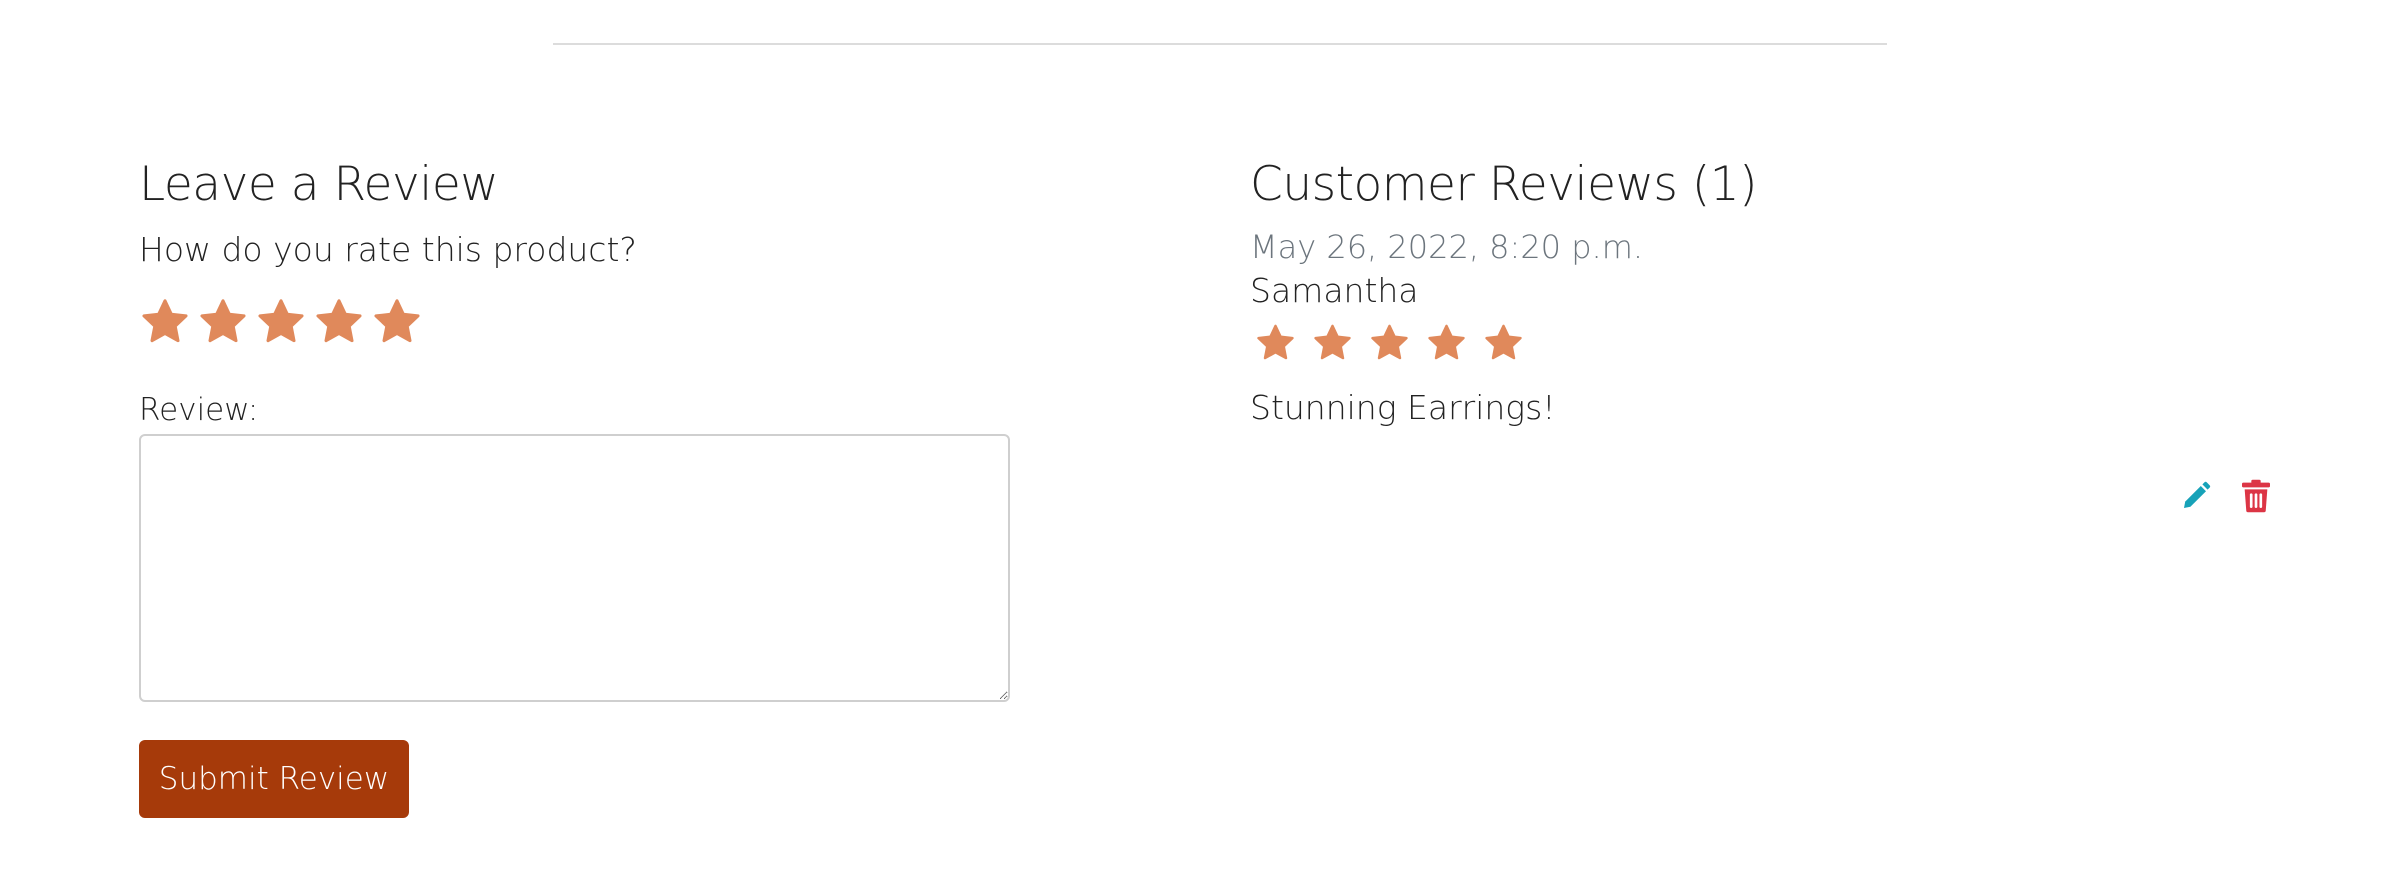  I want to click on star-3-icon, so click(281, 322).